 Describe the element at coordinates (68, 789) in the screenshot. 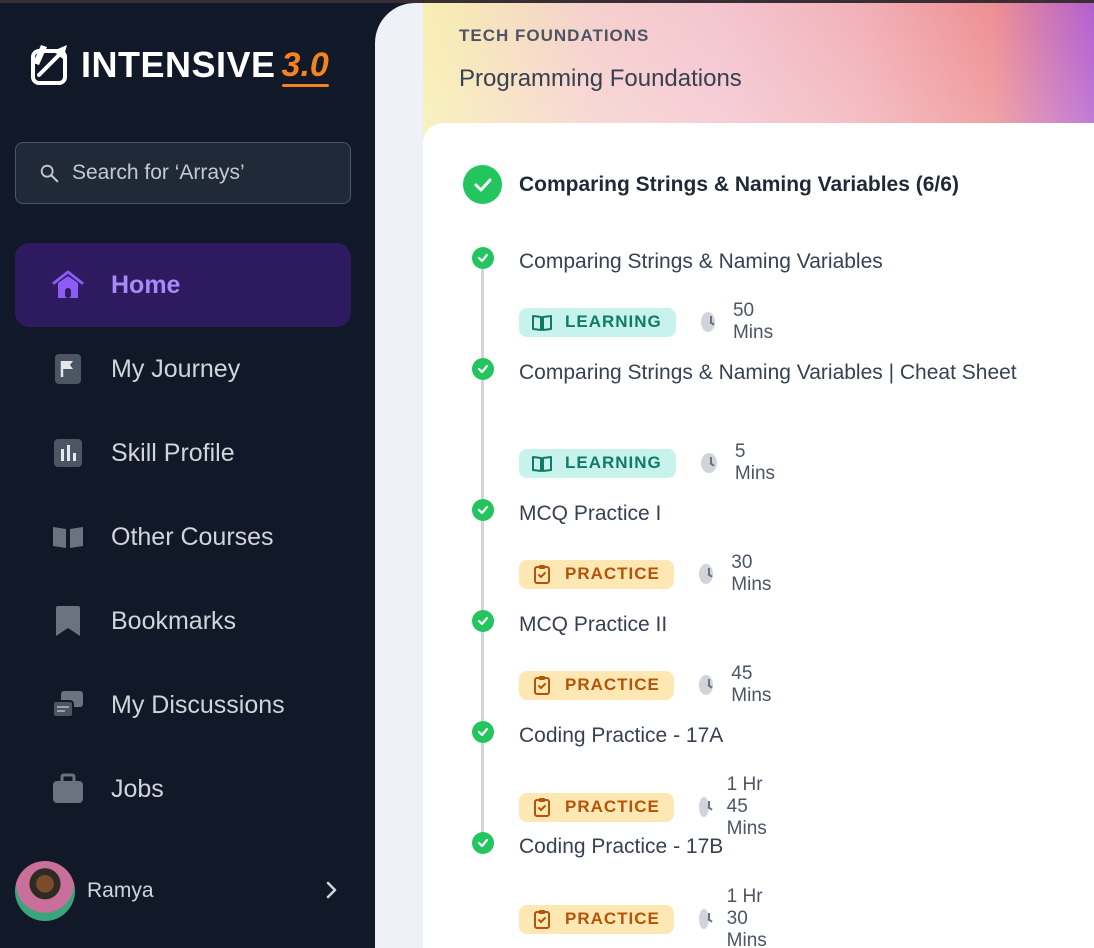

I see `briefcase-icon` at that location.